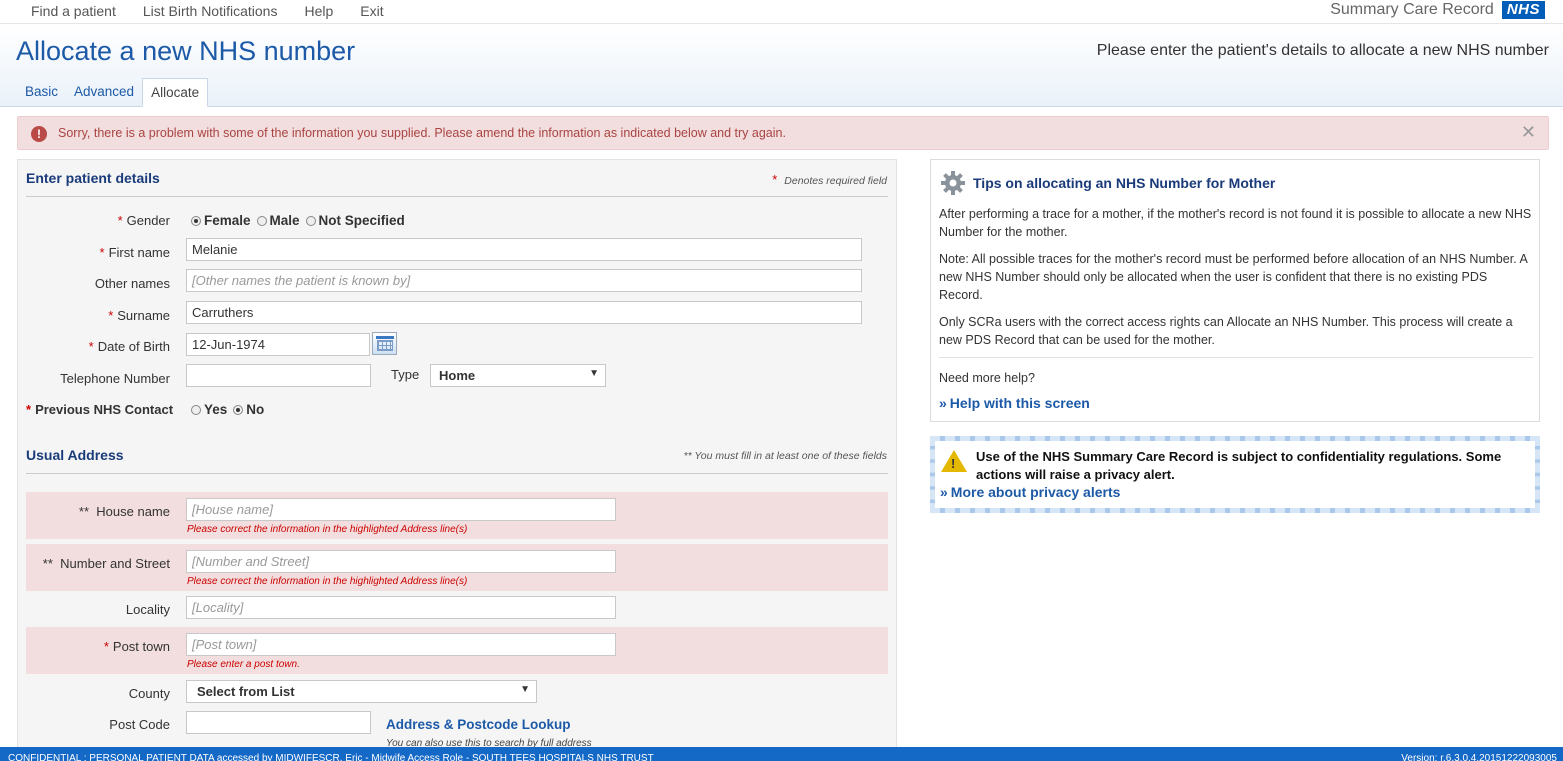  What do you see at coordinates (318, 11) in the screenshot?
I see `nav-help: Help` at bounding box center [318, 11].